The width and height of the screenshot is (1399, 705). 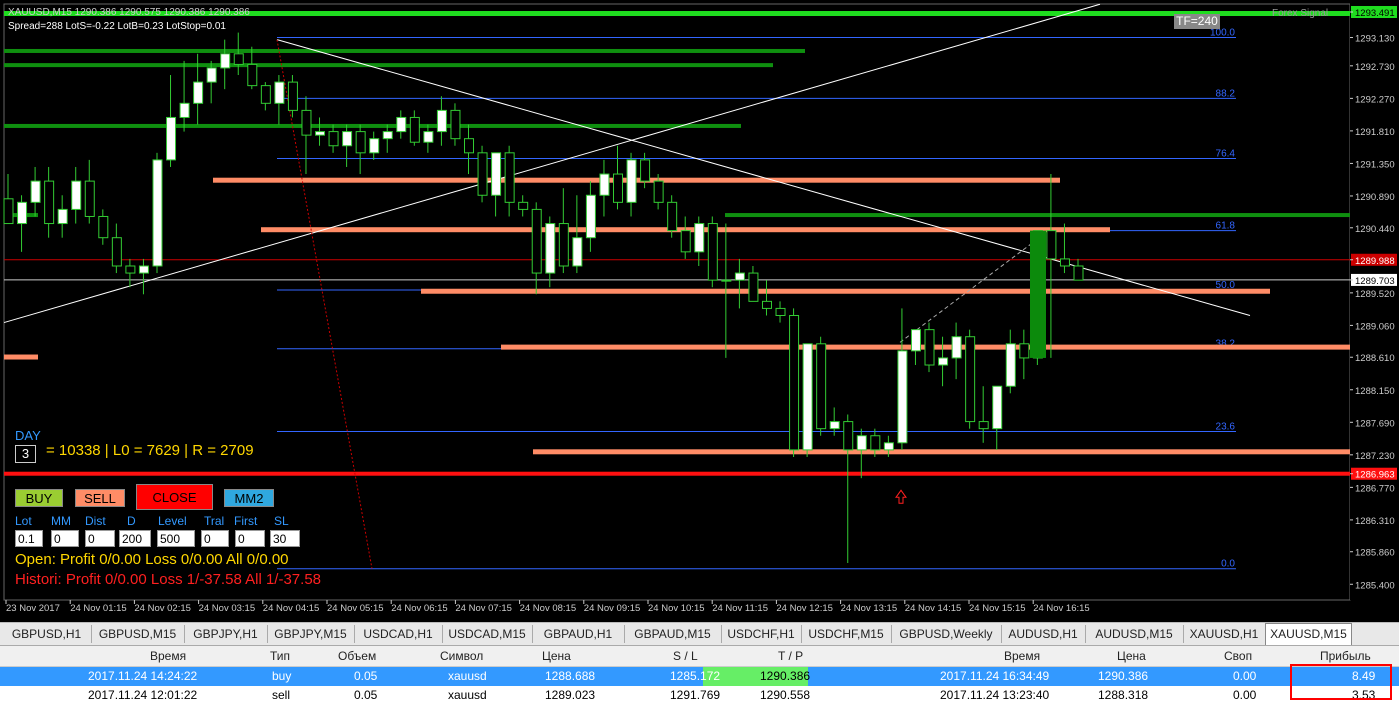 I want to click on terminal-cell: 1288.688, so click(x=570, y=676).